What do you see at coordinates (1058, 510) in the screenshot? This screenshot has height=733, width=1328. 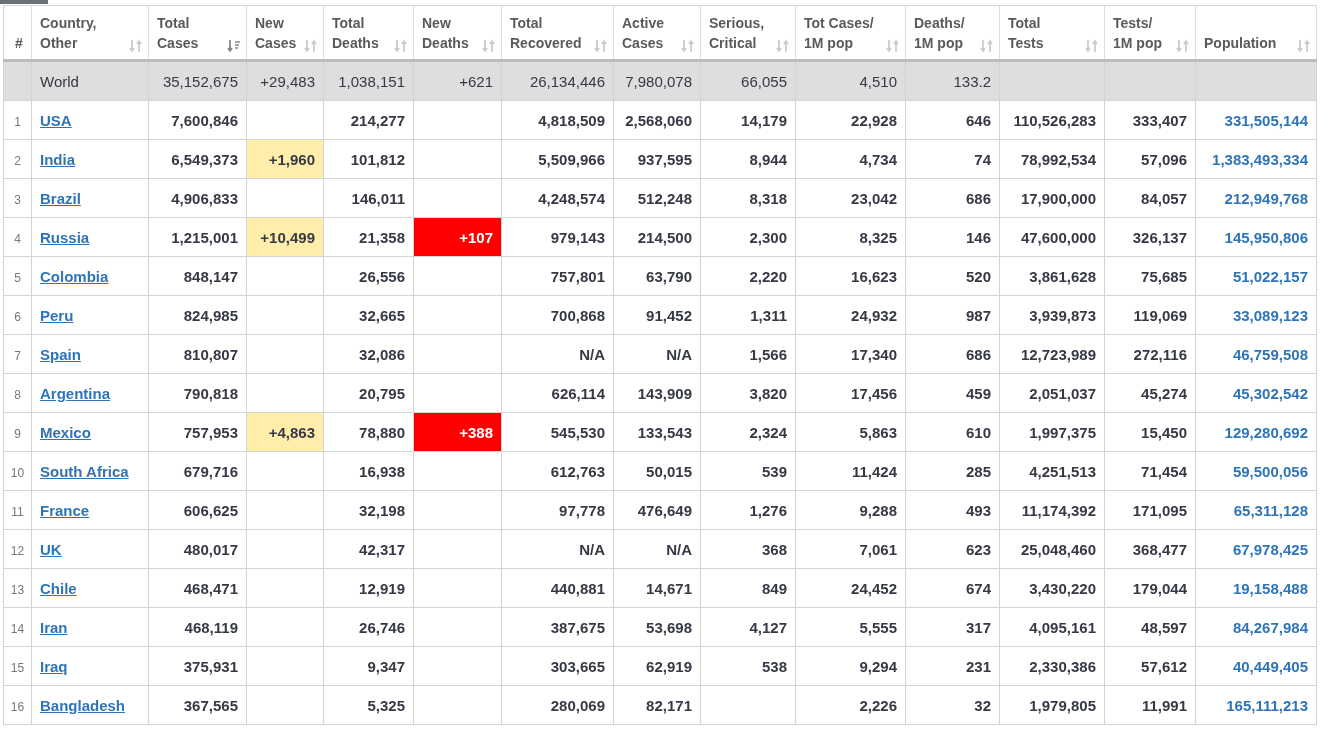 I see `table-cell-text: 11,174,392` at bounding box center [1058, 510].